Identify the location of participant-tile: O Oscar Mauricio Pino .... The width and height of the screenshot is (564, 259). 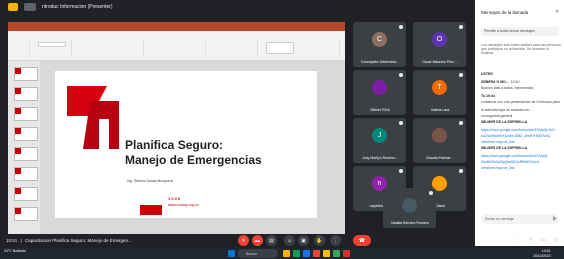
(439, 44).